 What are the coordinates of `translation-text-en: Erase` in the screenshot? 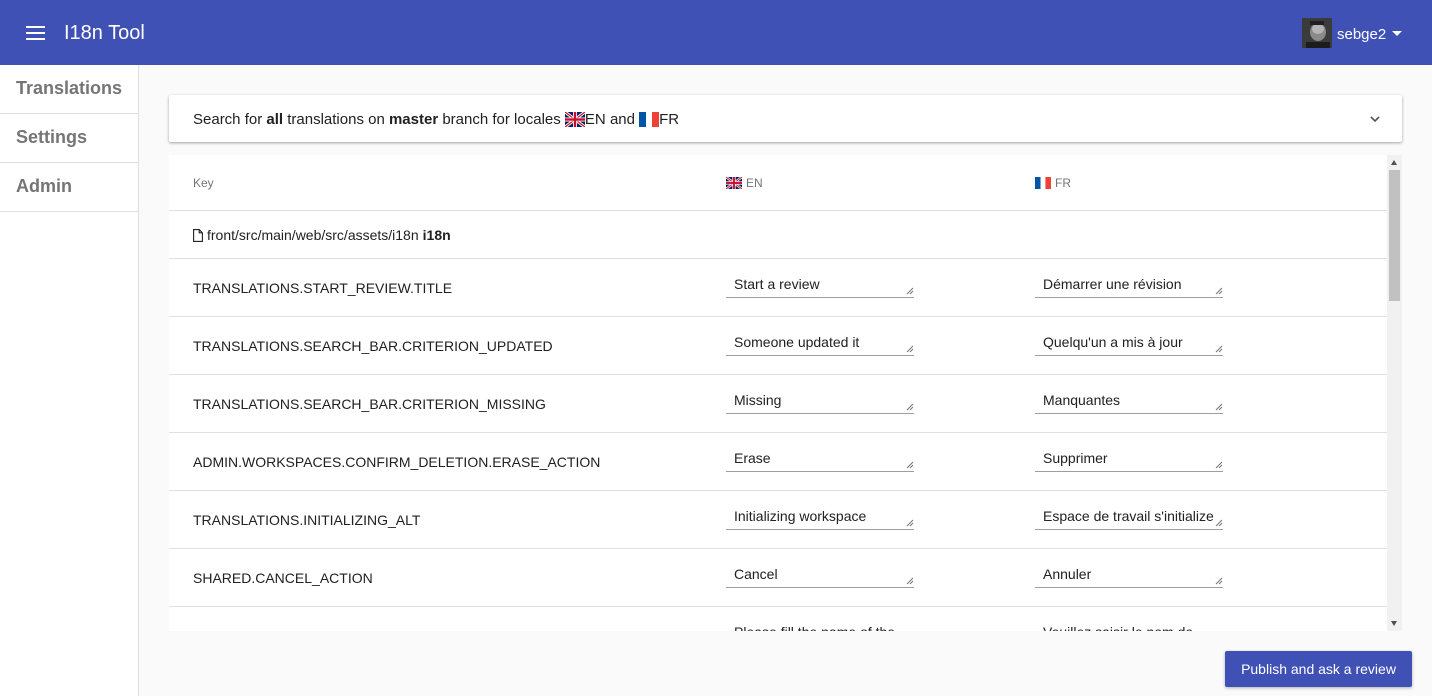 It's located at (752, 458).